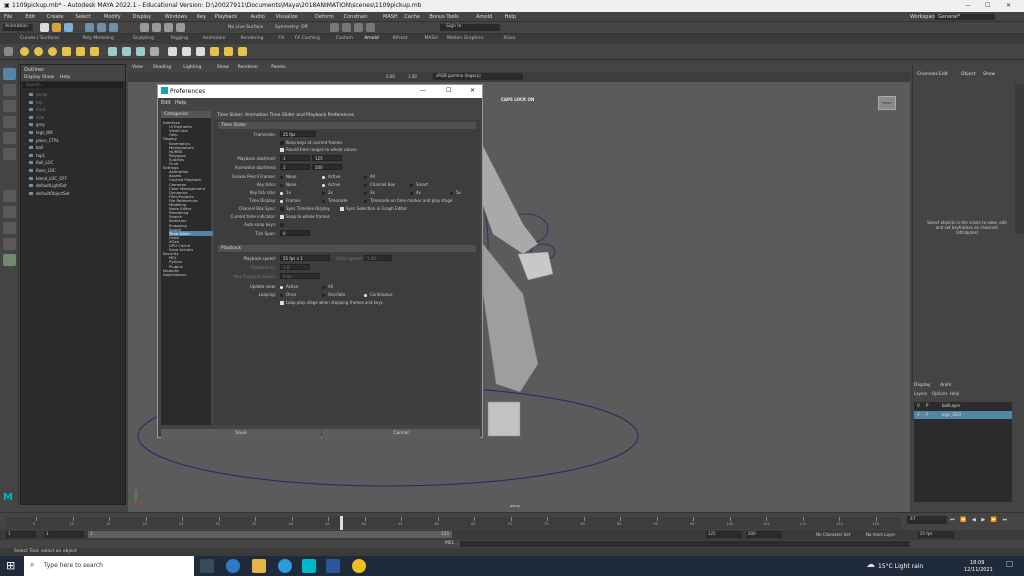 The height and width of the screenshot is (576, 1024). Describe the element at coordinates (341, 523) in the screenshot. I see `current-time-marker` at that location.